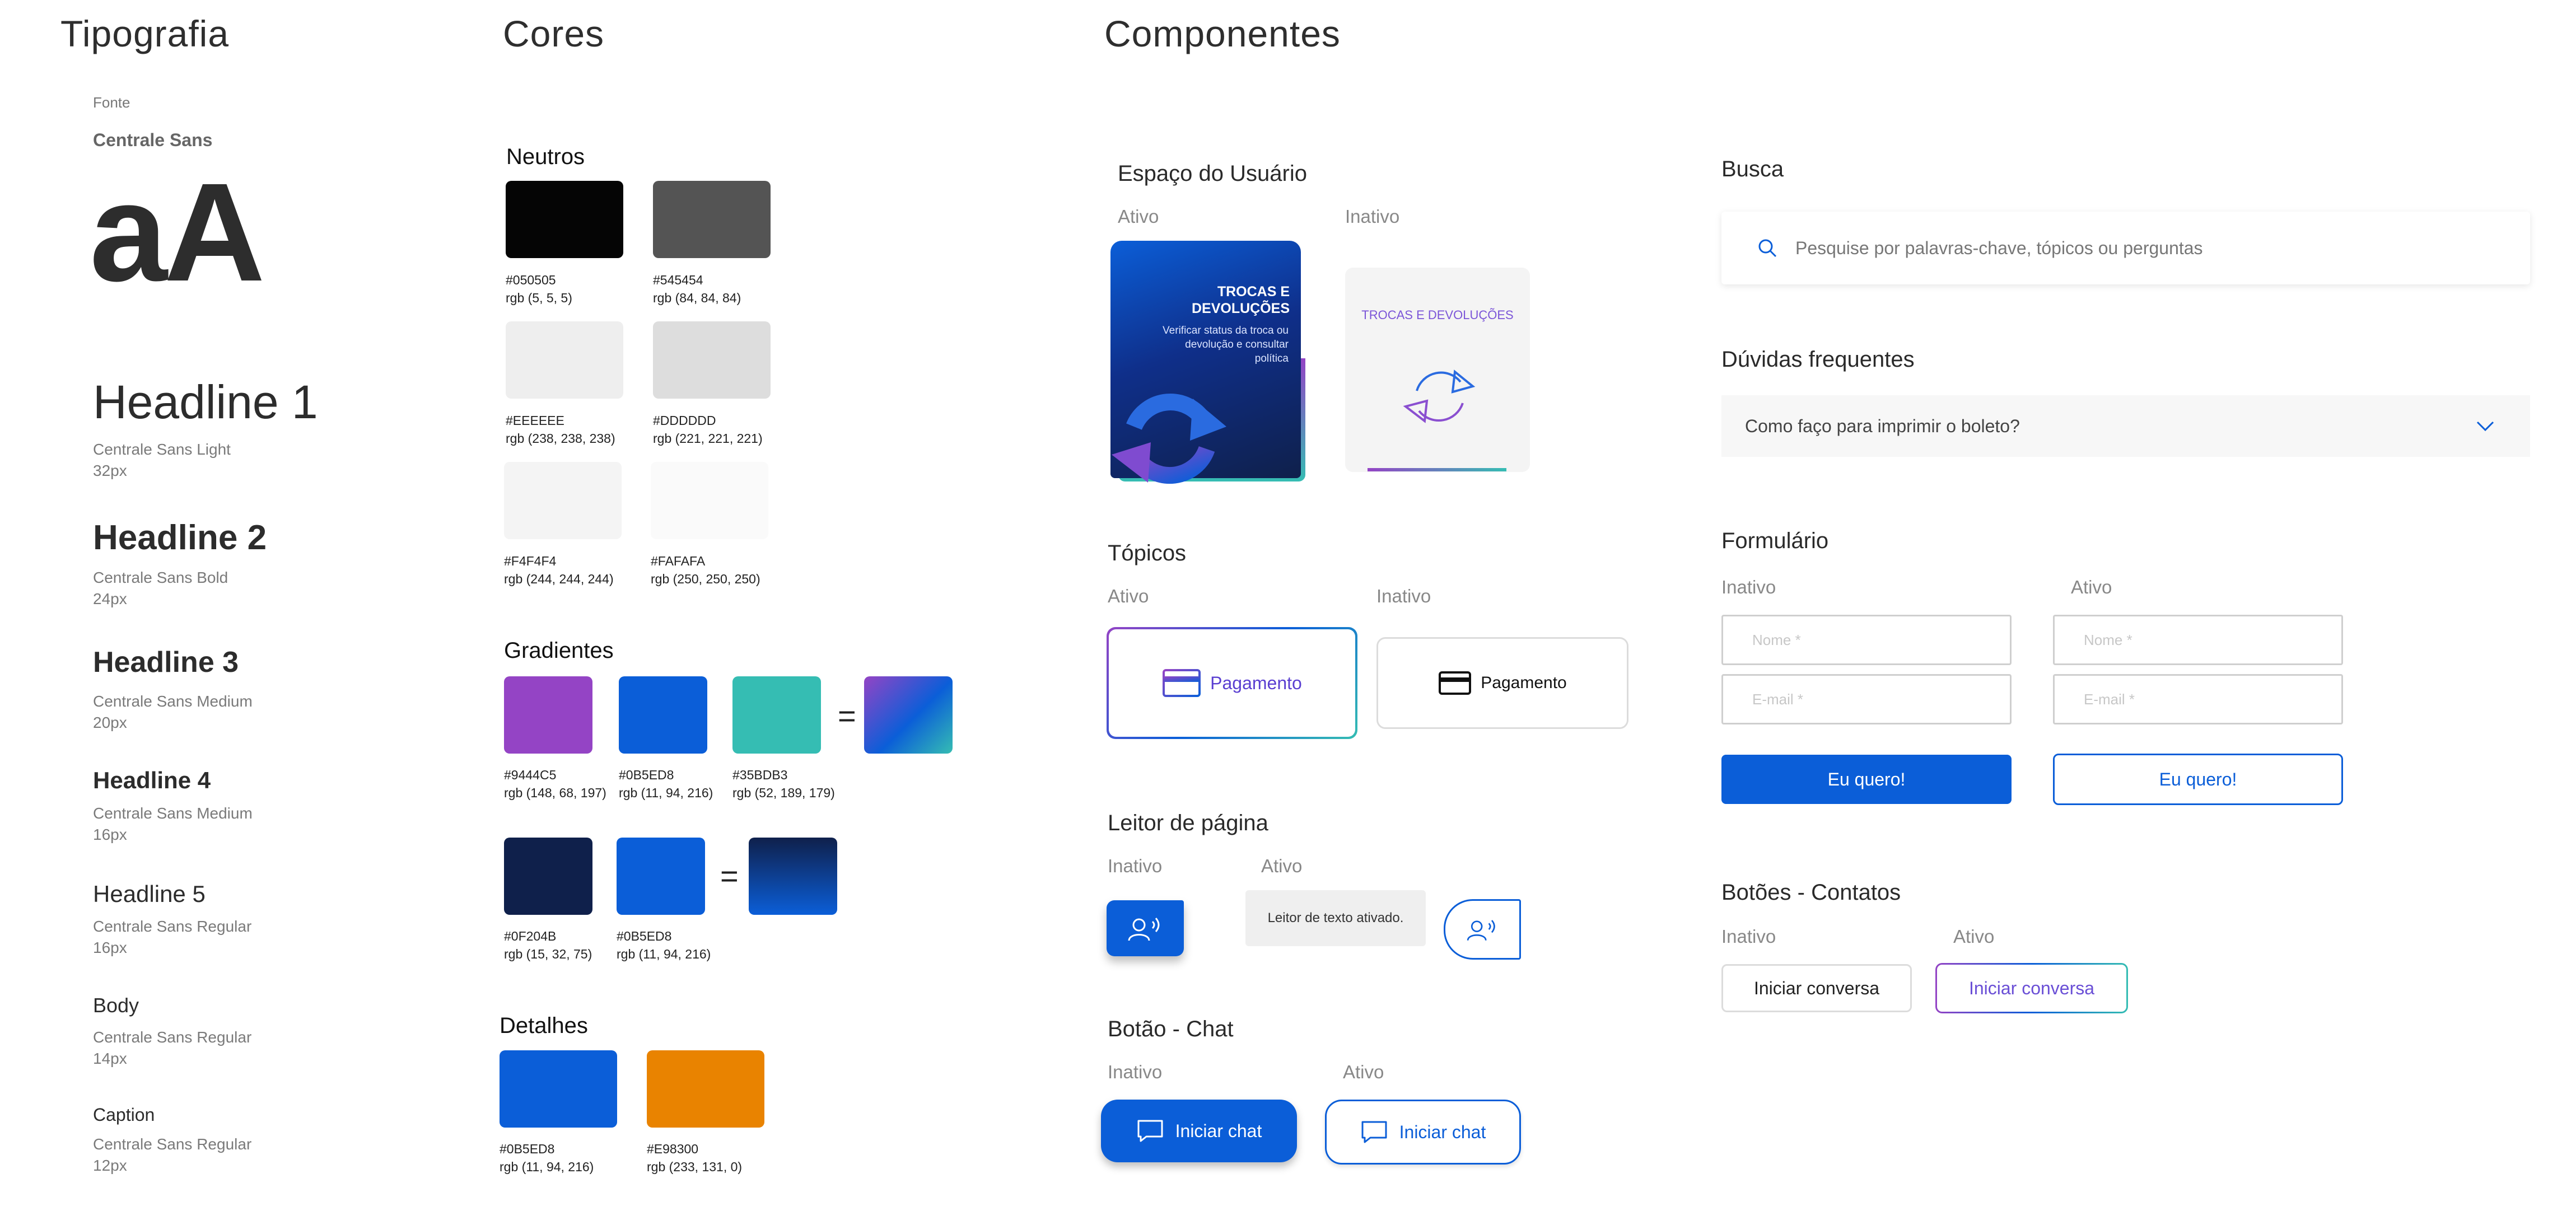 This screenshot has width=2576, height=1225. I want to click on headline-4-size: 16px, so click(110, 835).